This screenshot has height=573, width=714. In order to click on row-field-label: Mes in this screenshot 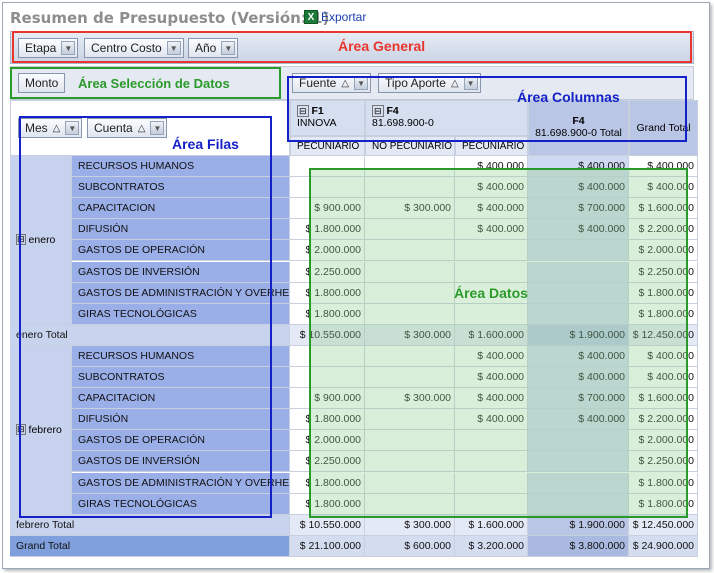, I will do `click(36, 128)`.